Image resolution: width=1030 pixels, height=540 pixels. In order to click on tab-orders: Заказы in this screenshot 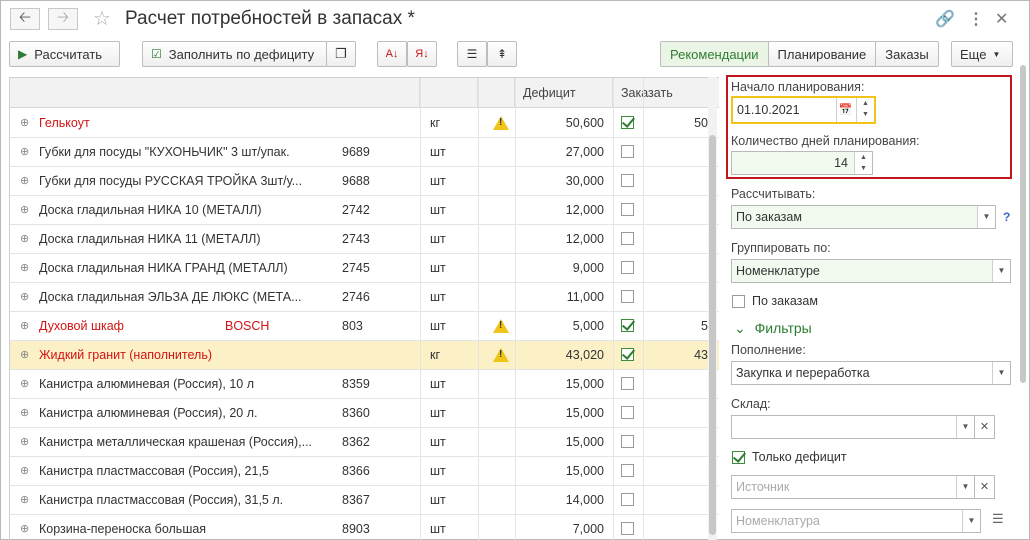, I will do `click(907, 54)`.